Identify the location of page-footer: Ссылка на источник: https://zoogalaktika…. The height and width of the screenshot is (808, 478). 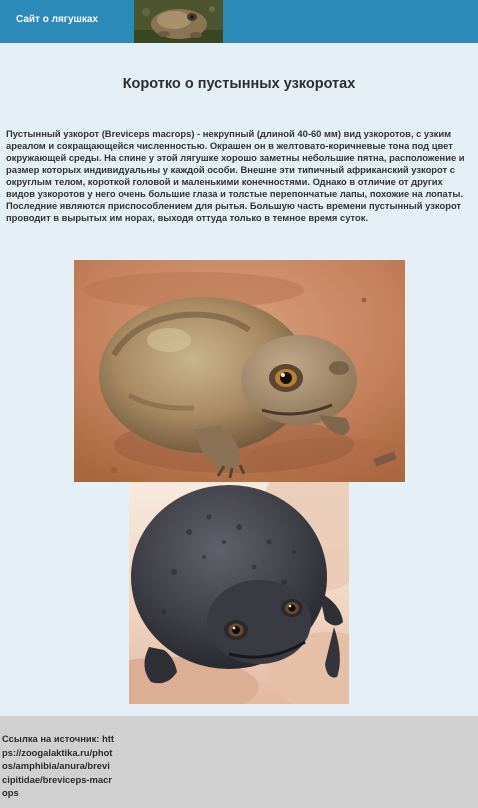
(239, 762).